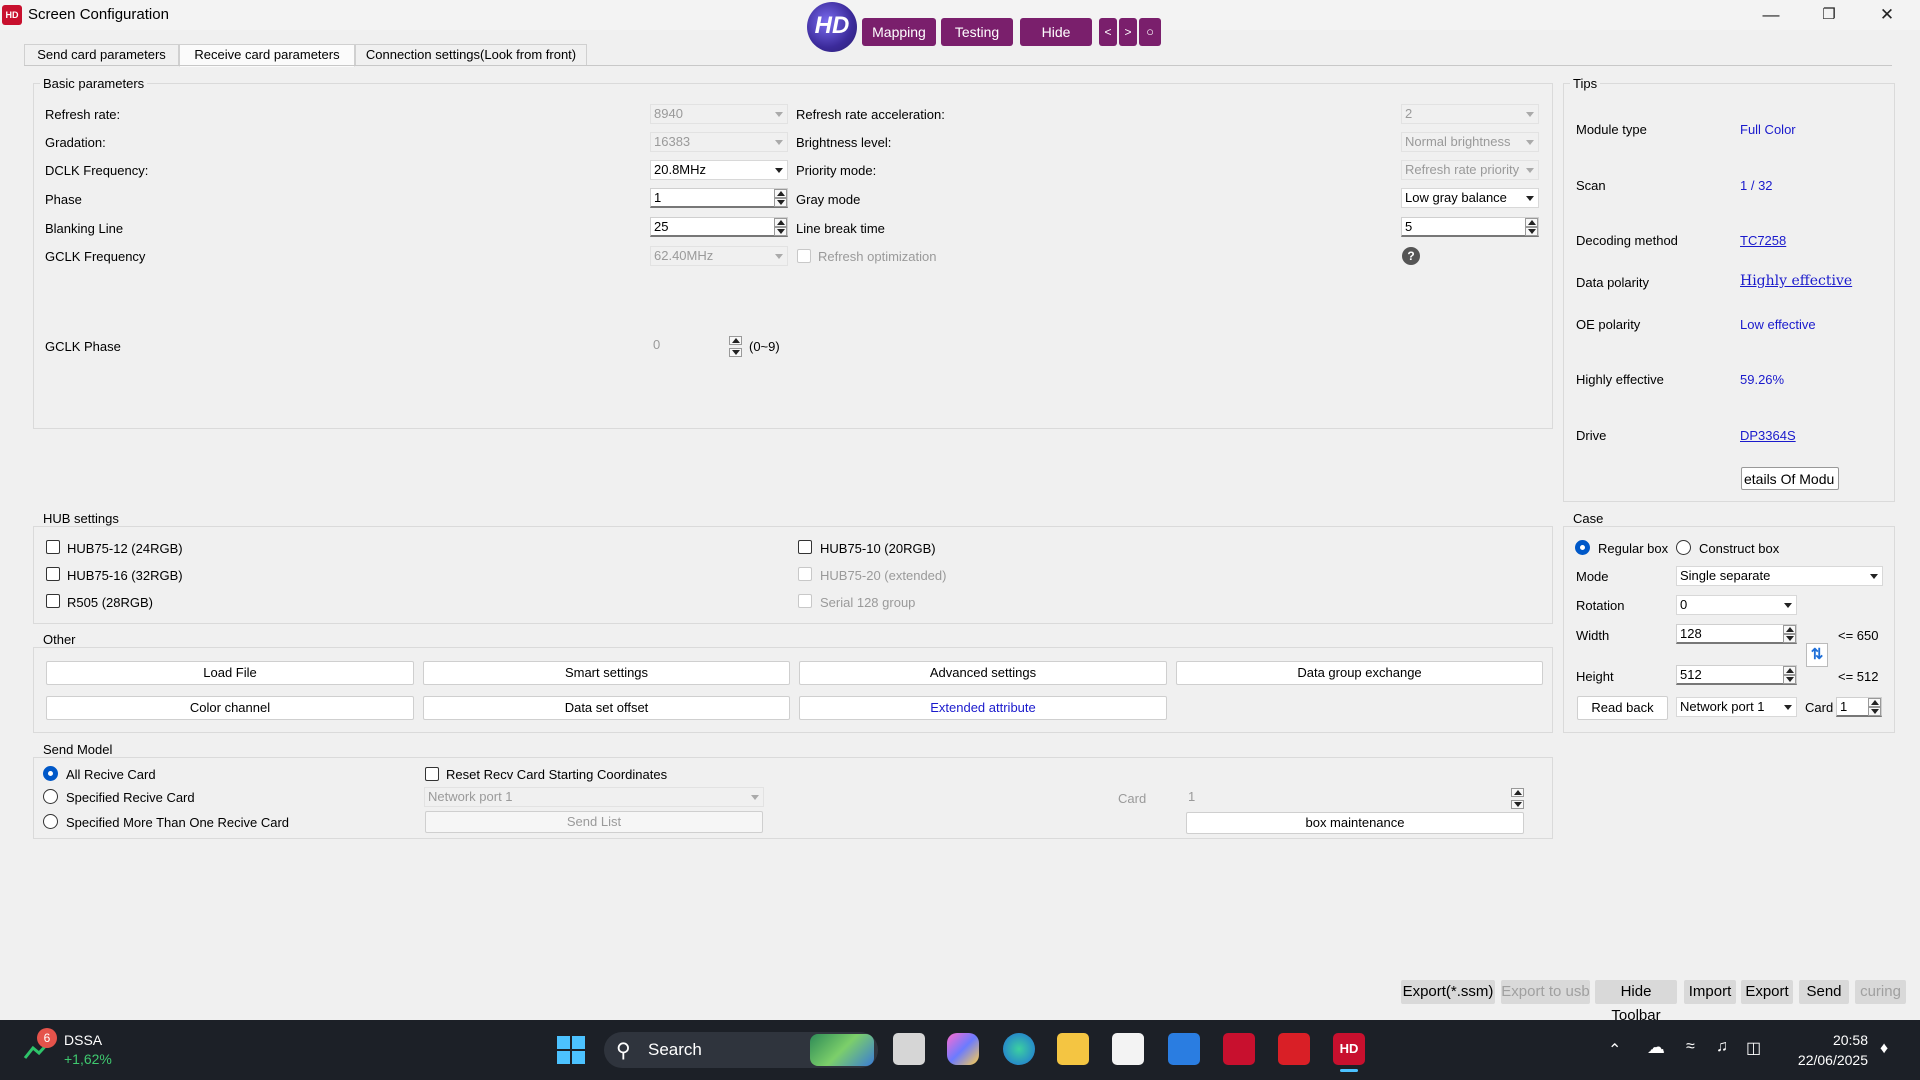  I want to click on mapping-button: Mapping, so click(899, 32).